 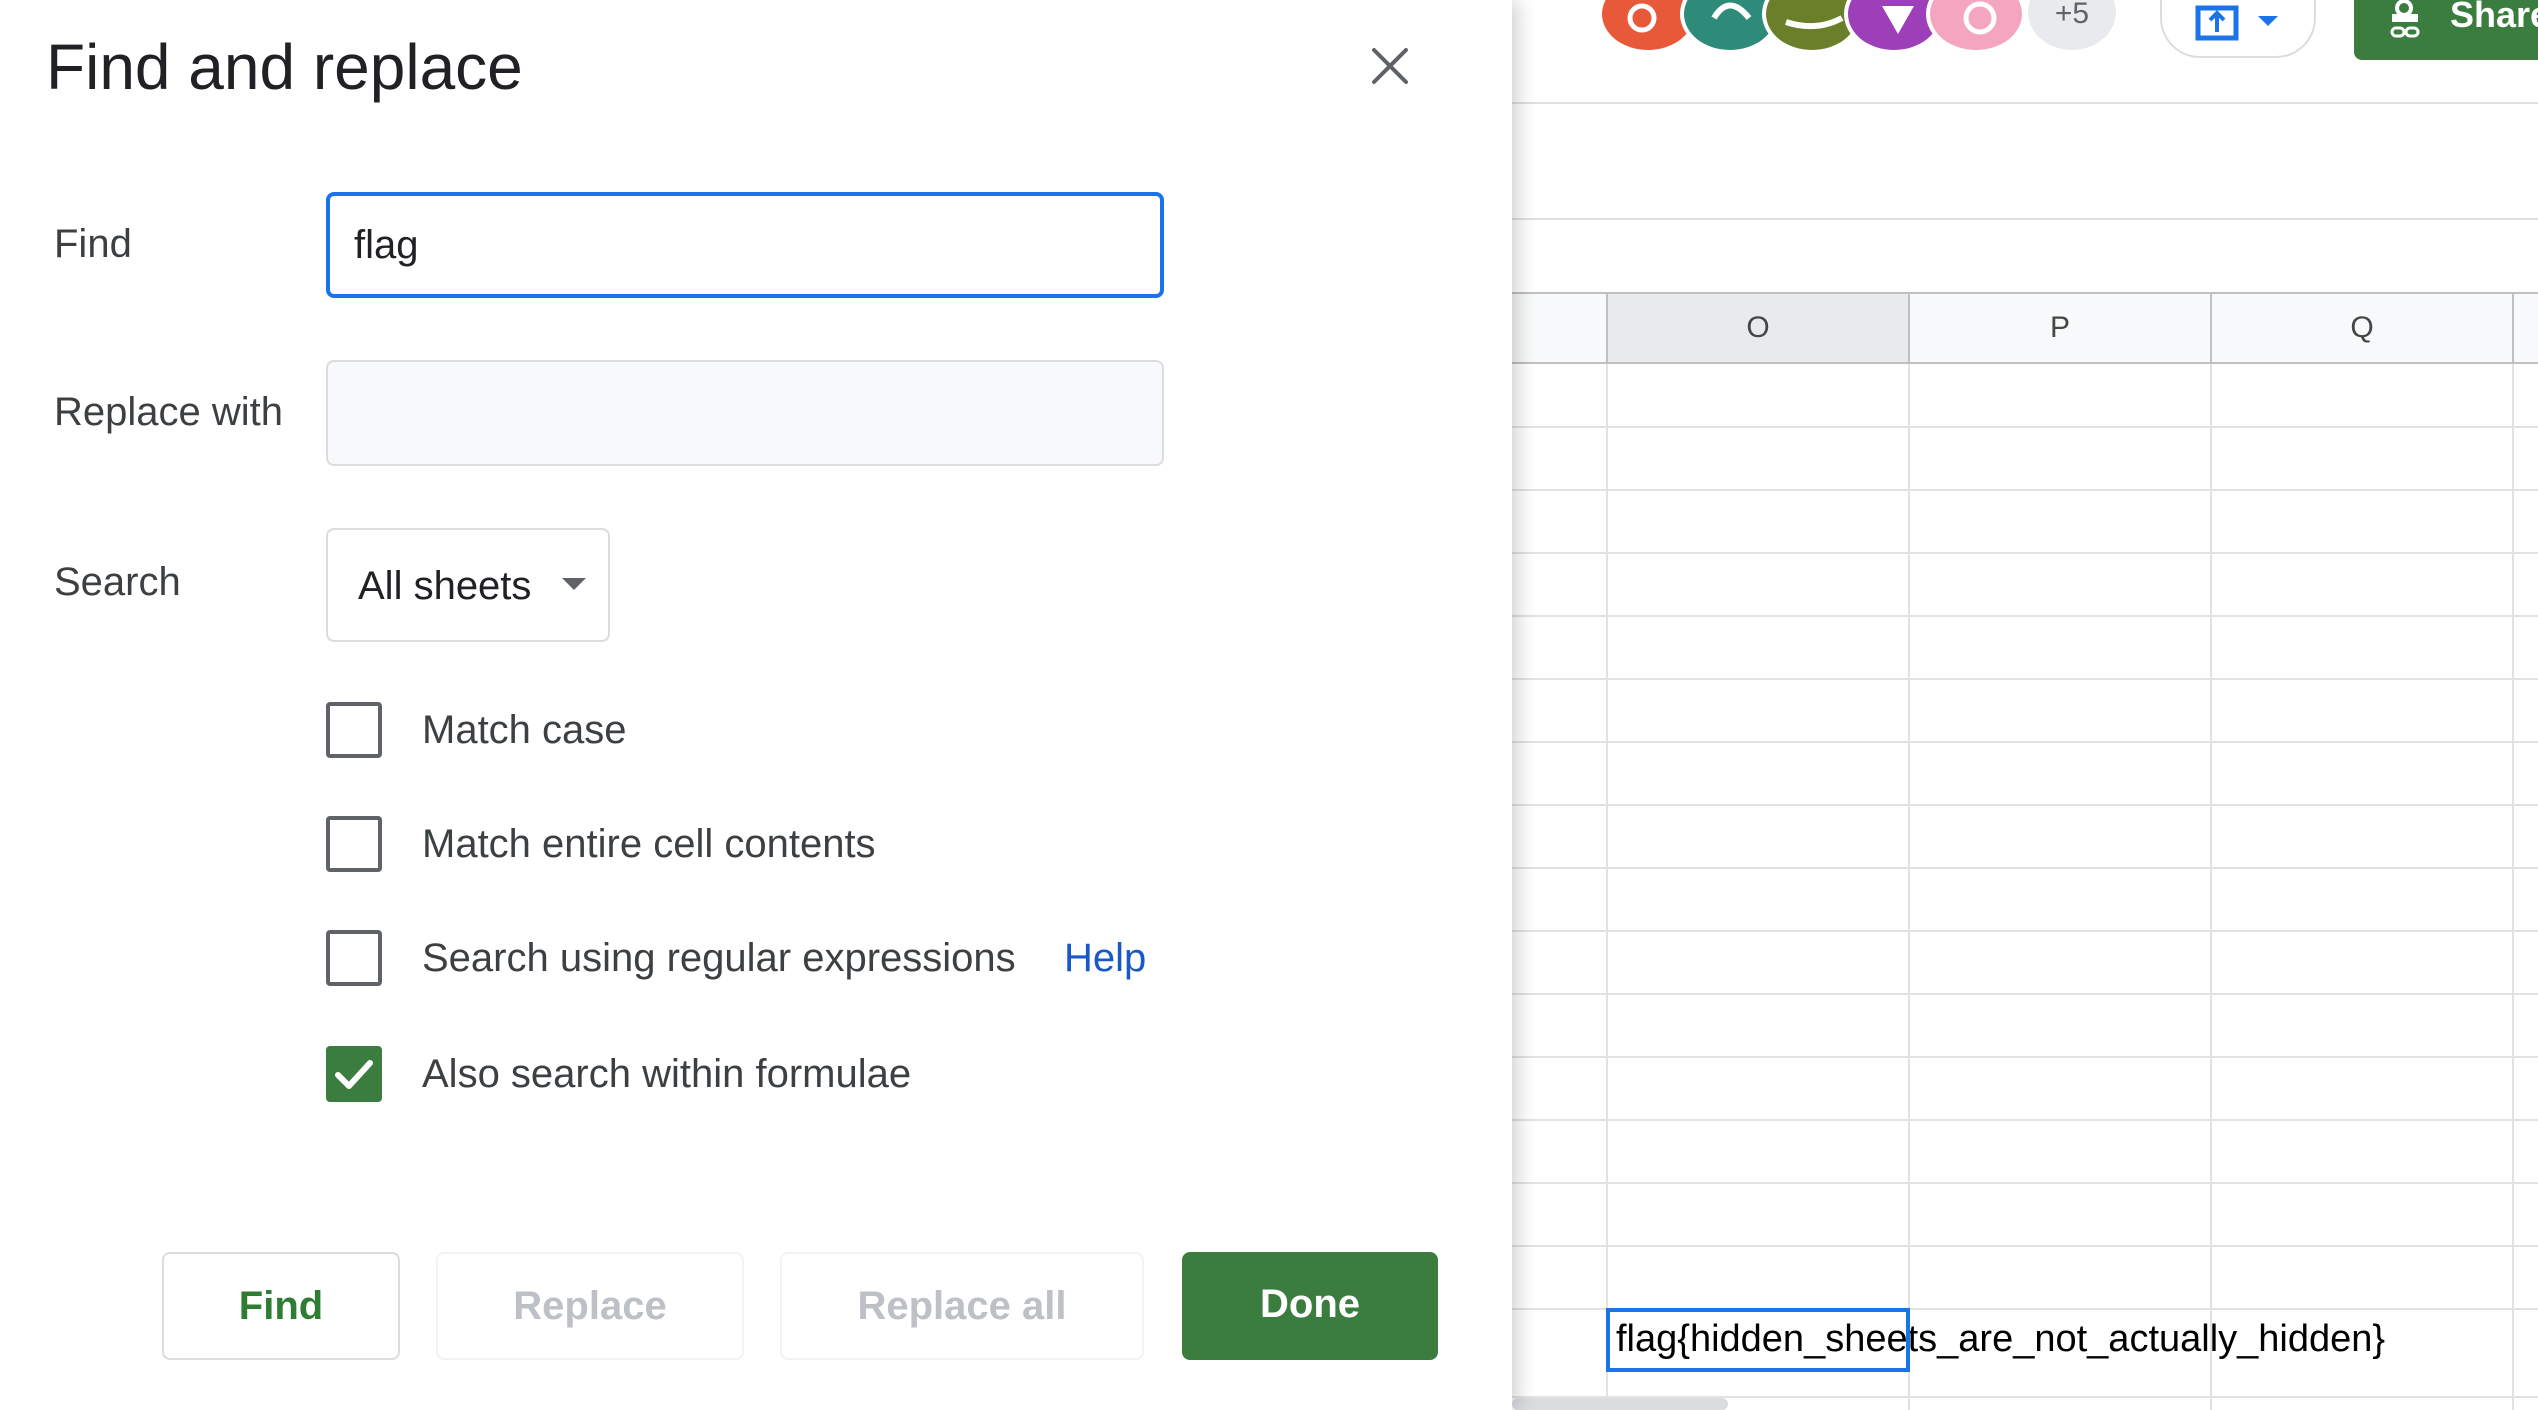 What do you see at coordinates (574, 584) in the screenshot?
I see `caret-down-icon` at bounding box center [574, 584].